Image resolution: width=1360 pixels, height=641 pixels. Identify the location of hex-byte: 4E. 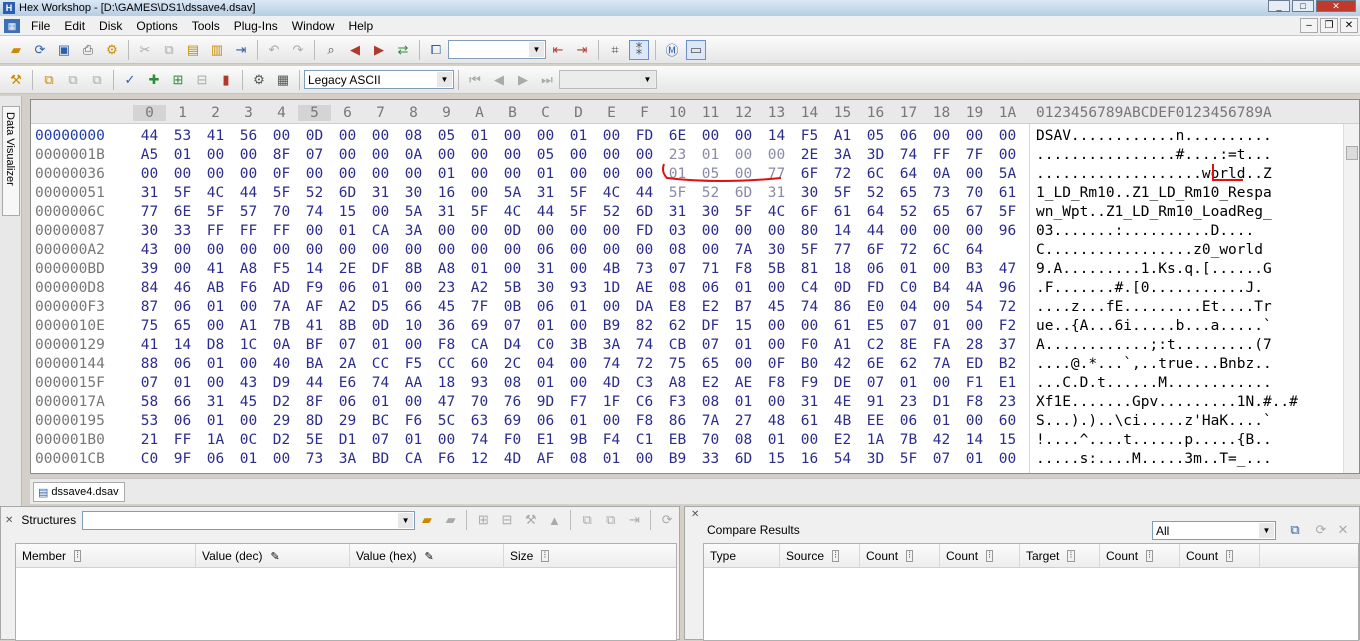
(842, 402).